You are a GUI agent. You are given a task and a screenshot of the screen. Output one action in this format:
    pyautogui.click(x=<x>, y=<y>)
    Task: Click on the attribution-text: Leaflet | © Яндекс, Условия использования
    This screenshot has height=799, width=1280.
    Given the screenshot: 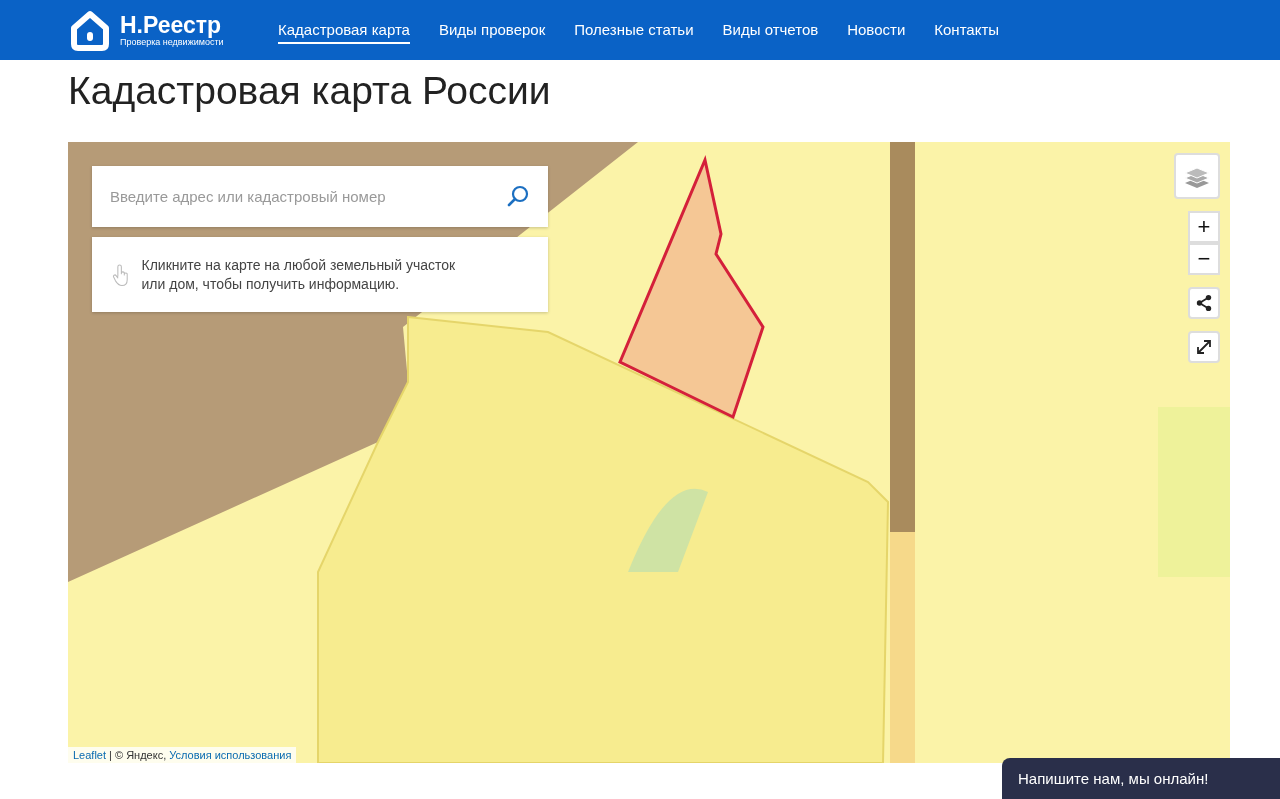 What is the action you would take?
    pyautogui.click(x=182, y=755)
    